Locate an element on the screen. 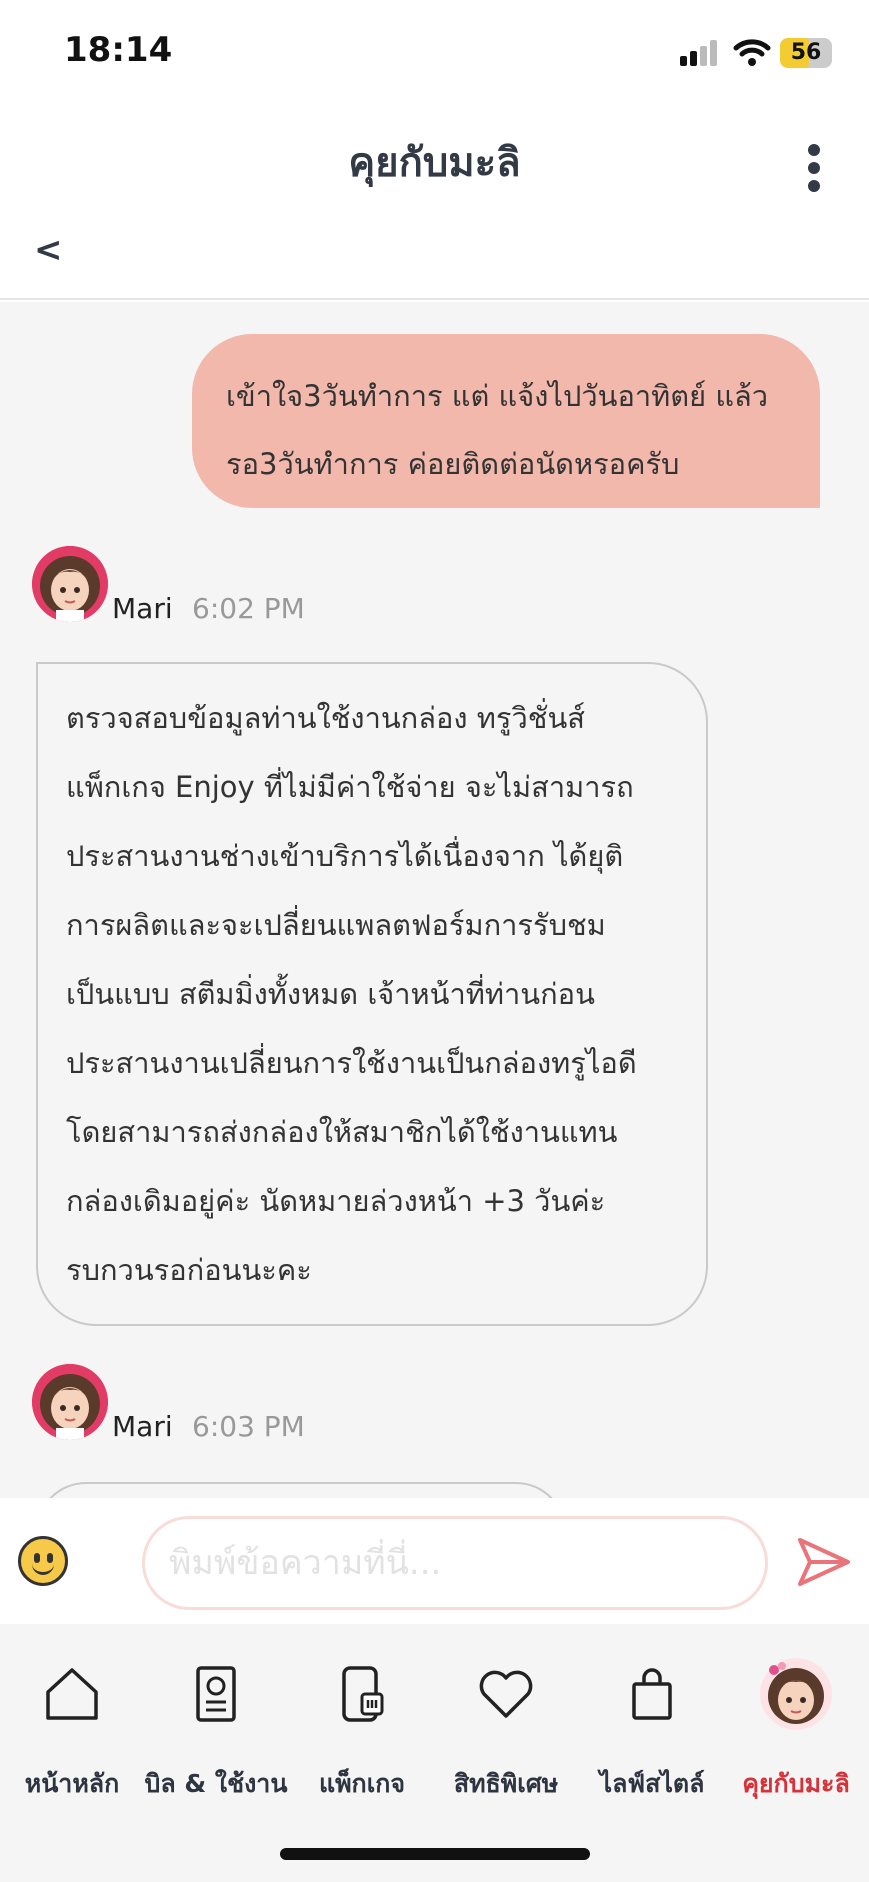 This screenshot has height=1882, width=869. nav-item-chat-mari: คุยกับมะลิ is located at coordinates (796, 1728).